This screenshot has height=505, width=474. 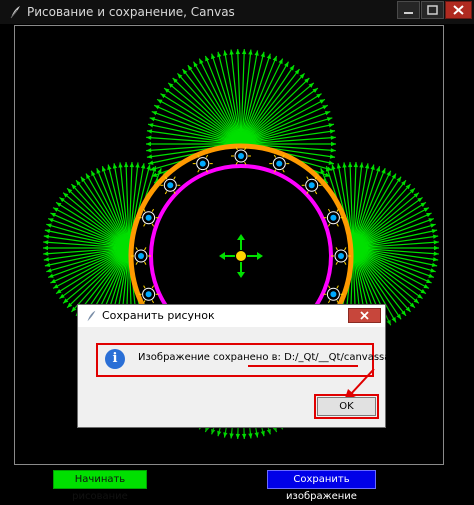 What do you see at coordinates (408, 10) in the screenshot?
I see `minimize-button` at bounding box center [408, 10].